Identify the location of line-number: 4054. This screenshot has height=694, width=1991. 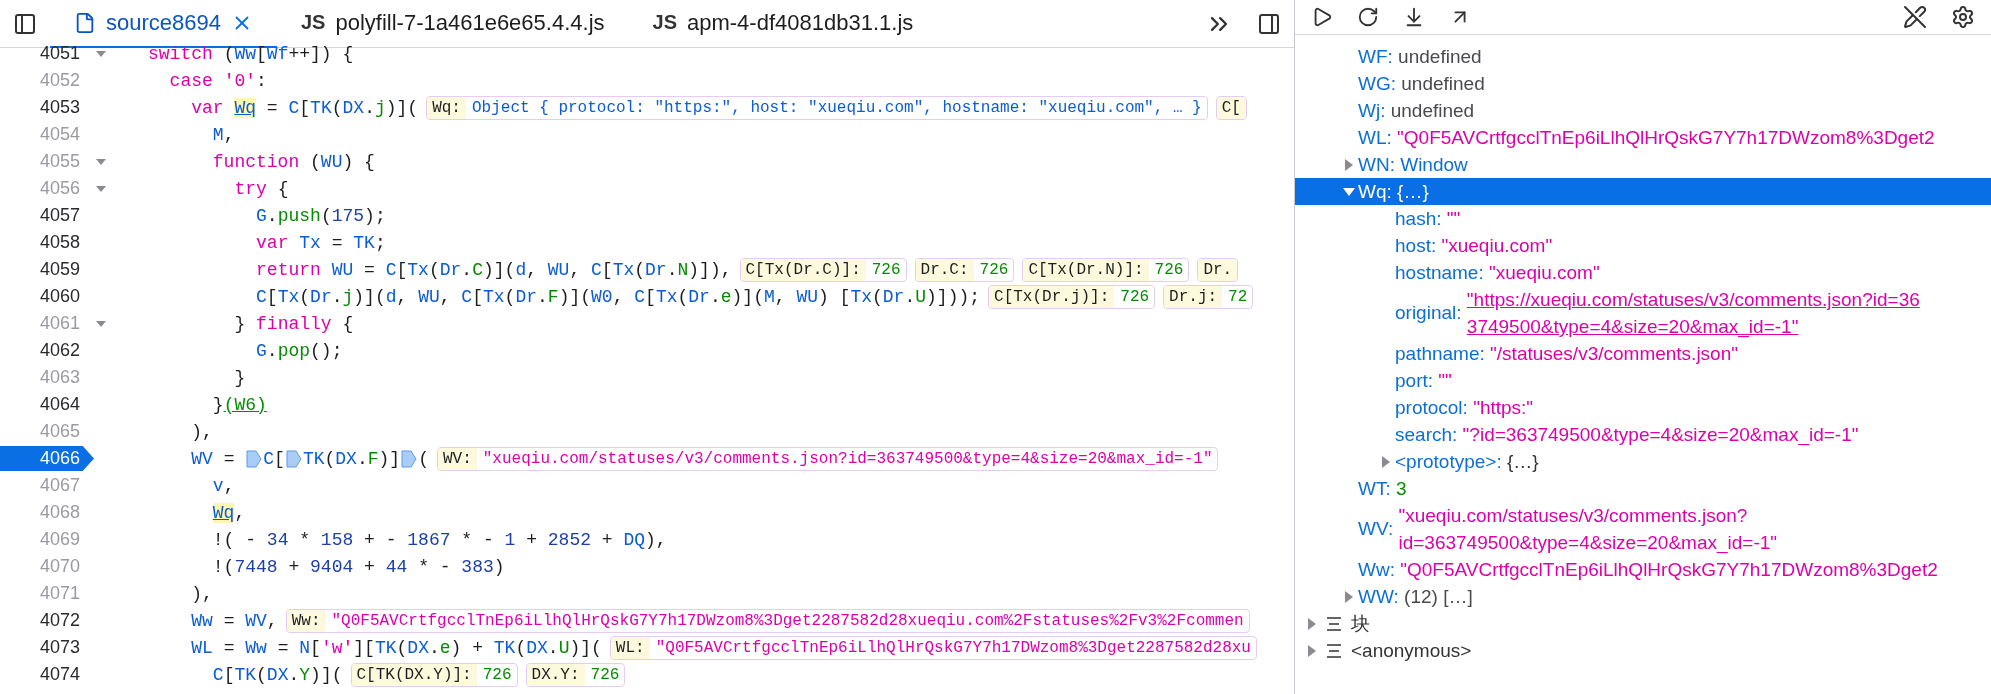
(42, 134).